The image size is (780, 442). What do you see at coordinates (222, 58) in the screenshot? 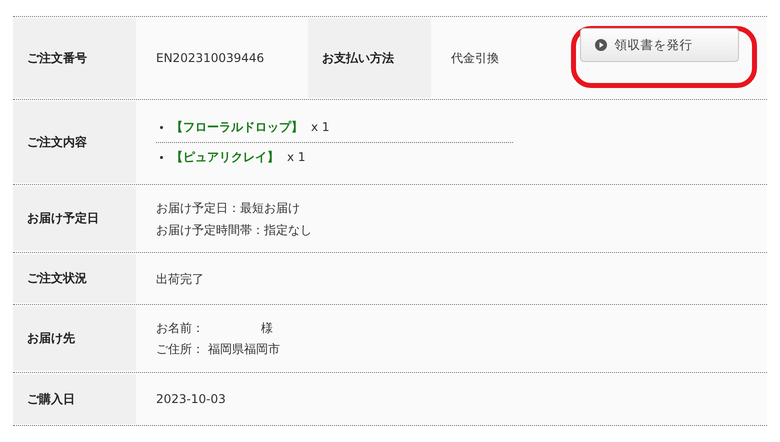
I see `order-number: EN202310039446` at bounding box center [222, 58].